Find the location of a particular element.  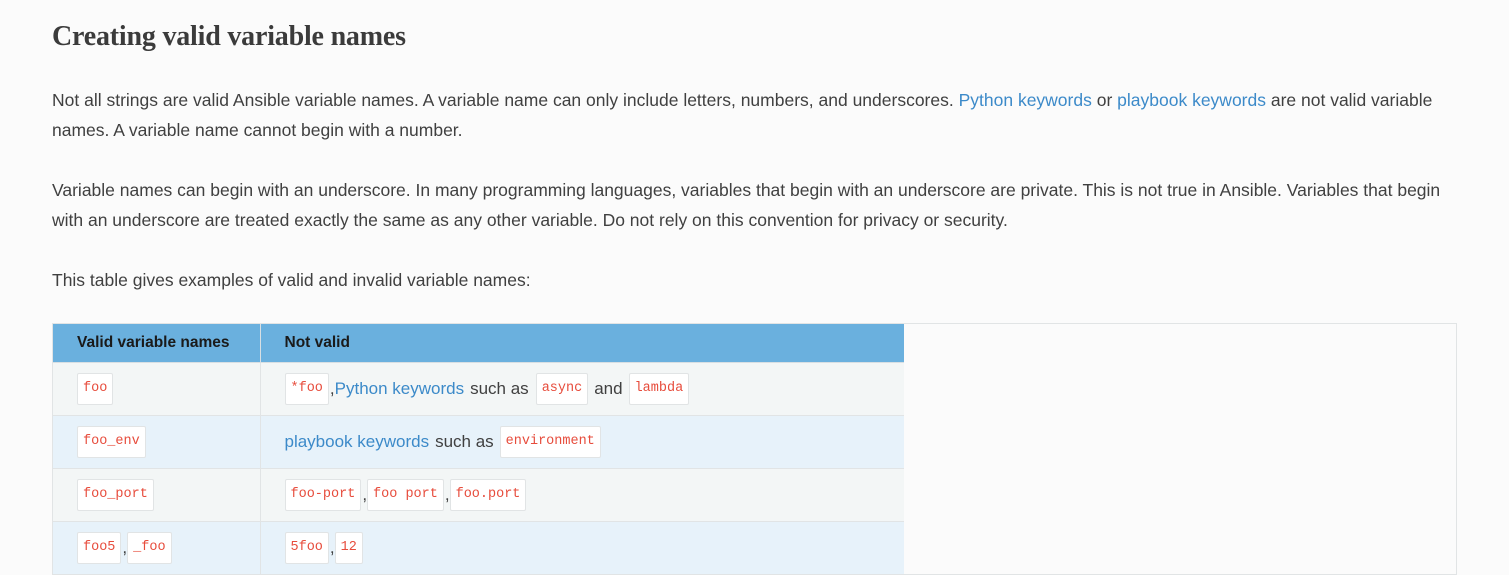

code-literal: foo port is located at coordinates (405, 494).